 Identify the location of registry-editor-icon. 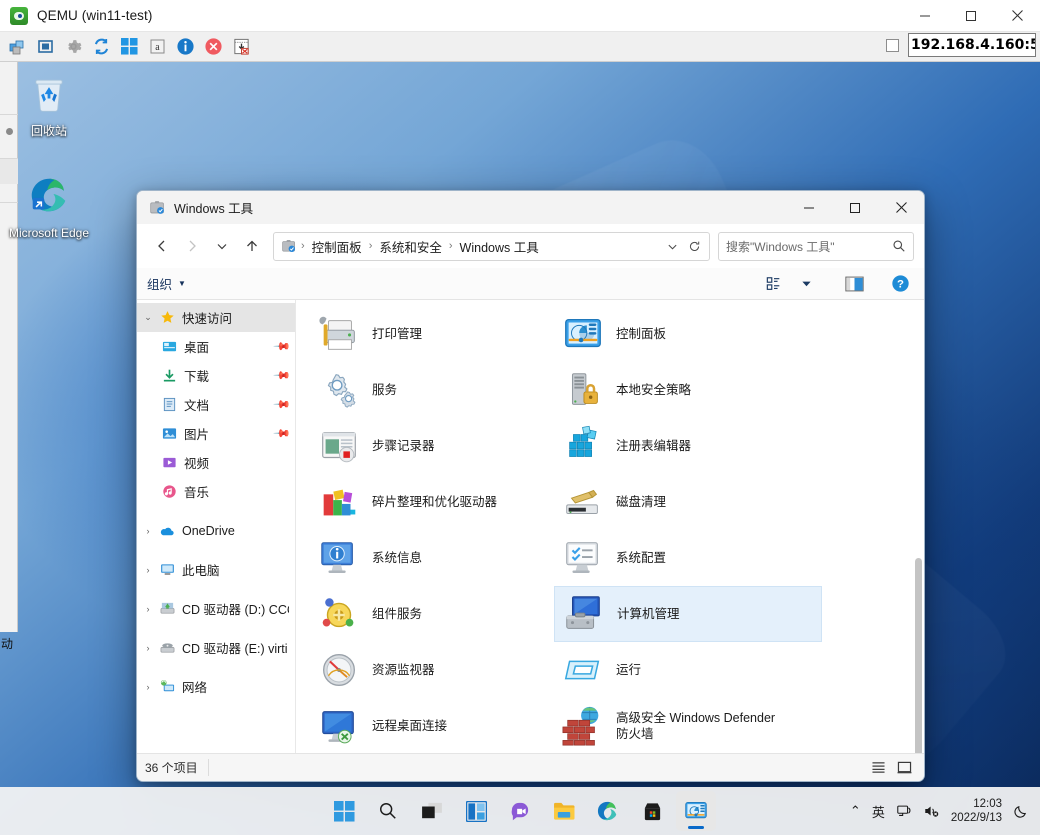
(583, 446).